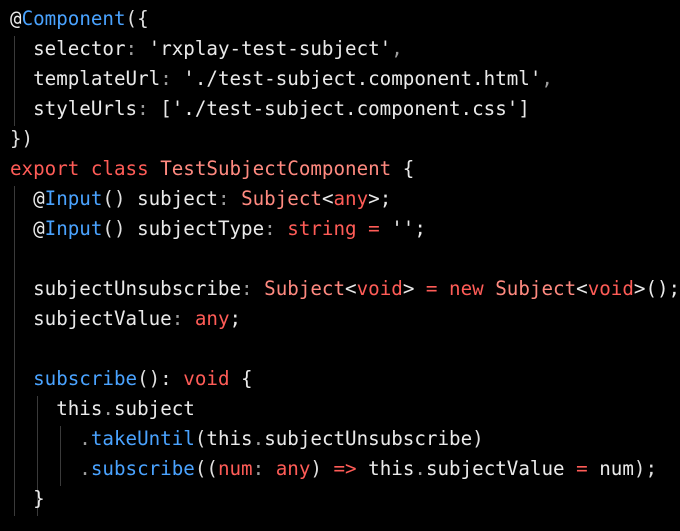 This screenshot has height=531, width=680. What do you see at coordinates (137, 18) in the screenshot?
I see `code-token: ({` at bounding box center [137, 18].